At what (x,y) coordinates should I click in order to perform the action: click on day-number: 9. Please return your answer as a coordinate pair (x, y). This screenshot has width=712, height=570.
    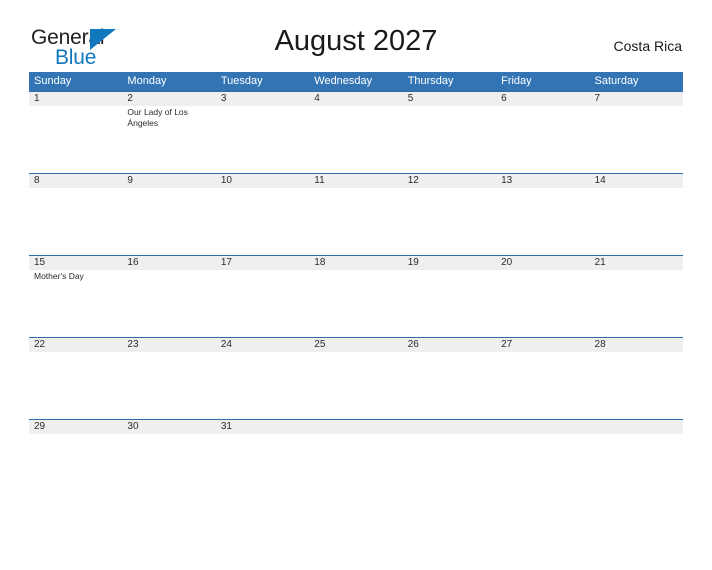
    Looking at the image, I should click on (130, 180).